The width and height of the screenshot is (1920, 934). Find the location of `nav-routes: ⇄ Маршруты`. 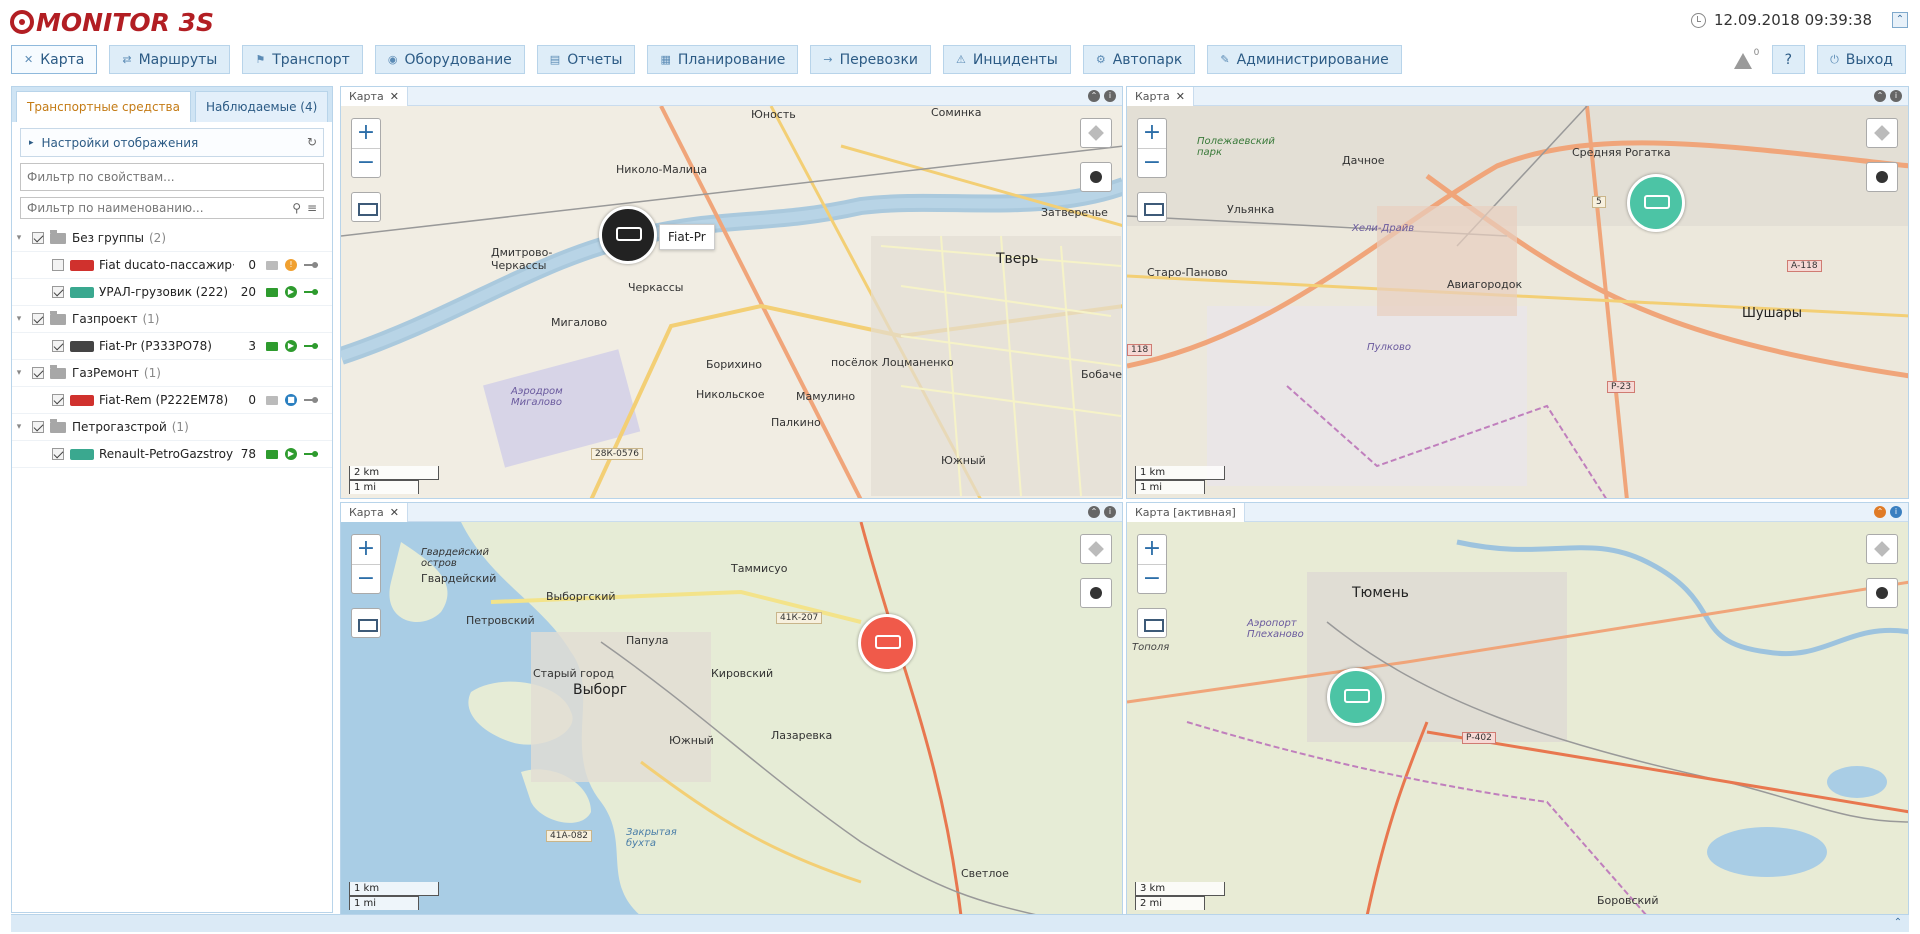

nav-routes: ⇄ Маршруты is located at coordinates (170, 59).